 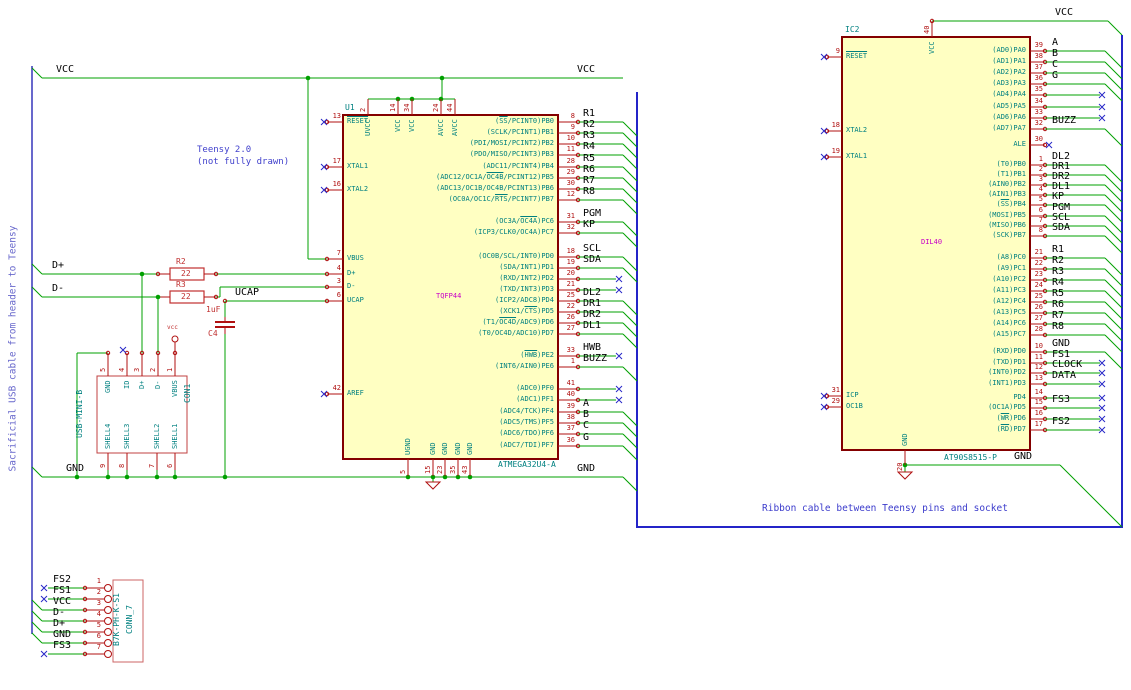 I want to click on r2-value: 22, so click(x=186, y=274).